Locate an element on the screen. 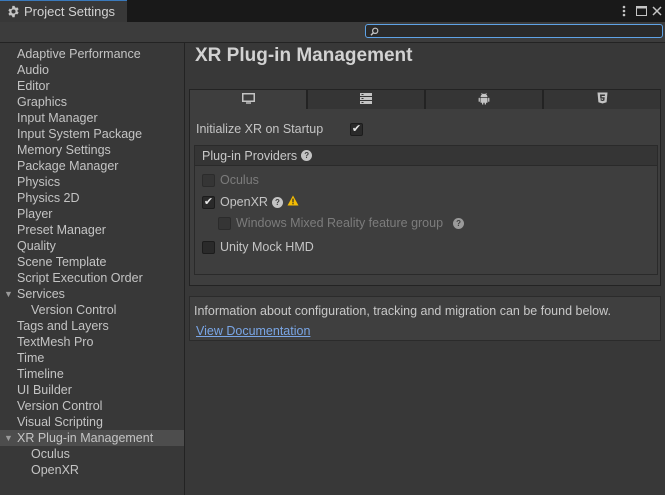 The width and height of the screenshot is (665, 495). sidebar-item-label: Services is located at coordinates (41, 294).